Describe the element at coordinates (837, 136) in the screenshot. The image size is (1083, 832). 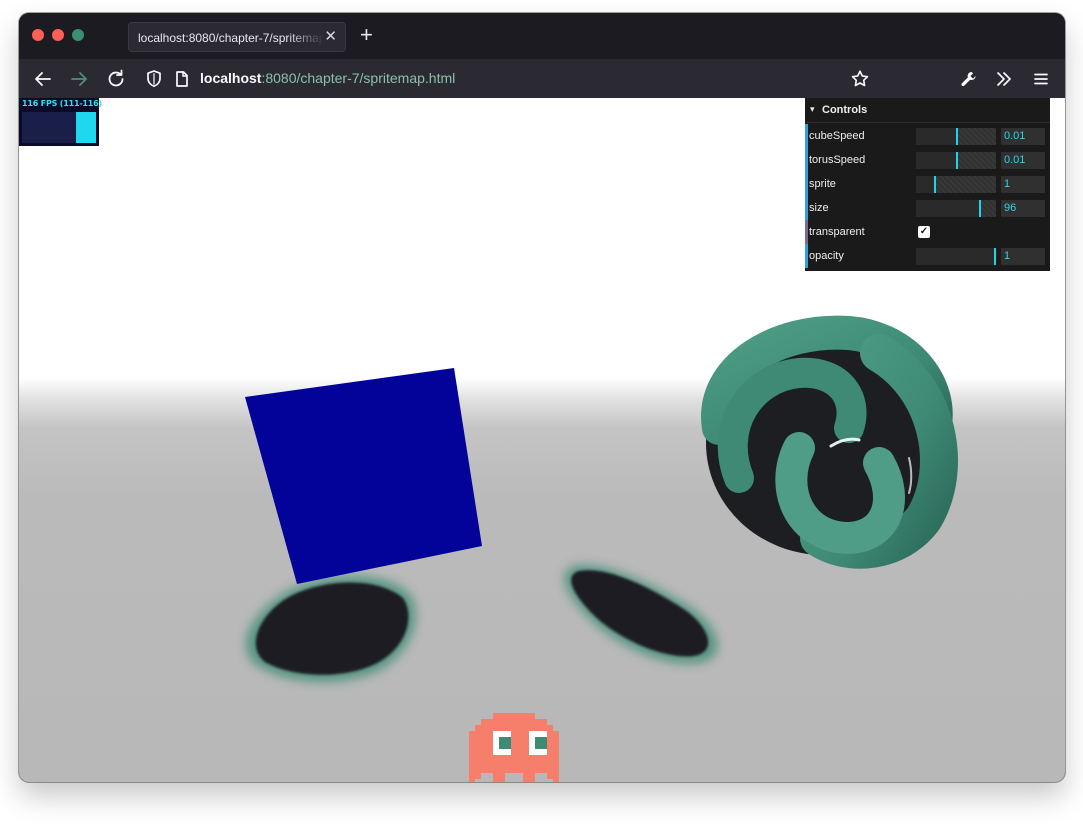
I see `control-label: cubeSpeed` at that location.